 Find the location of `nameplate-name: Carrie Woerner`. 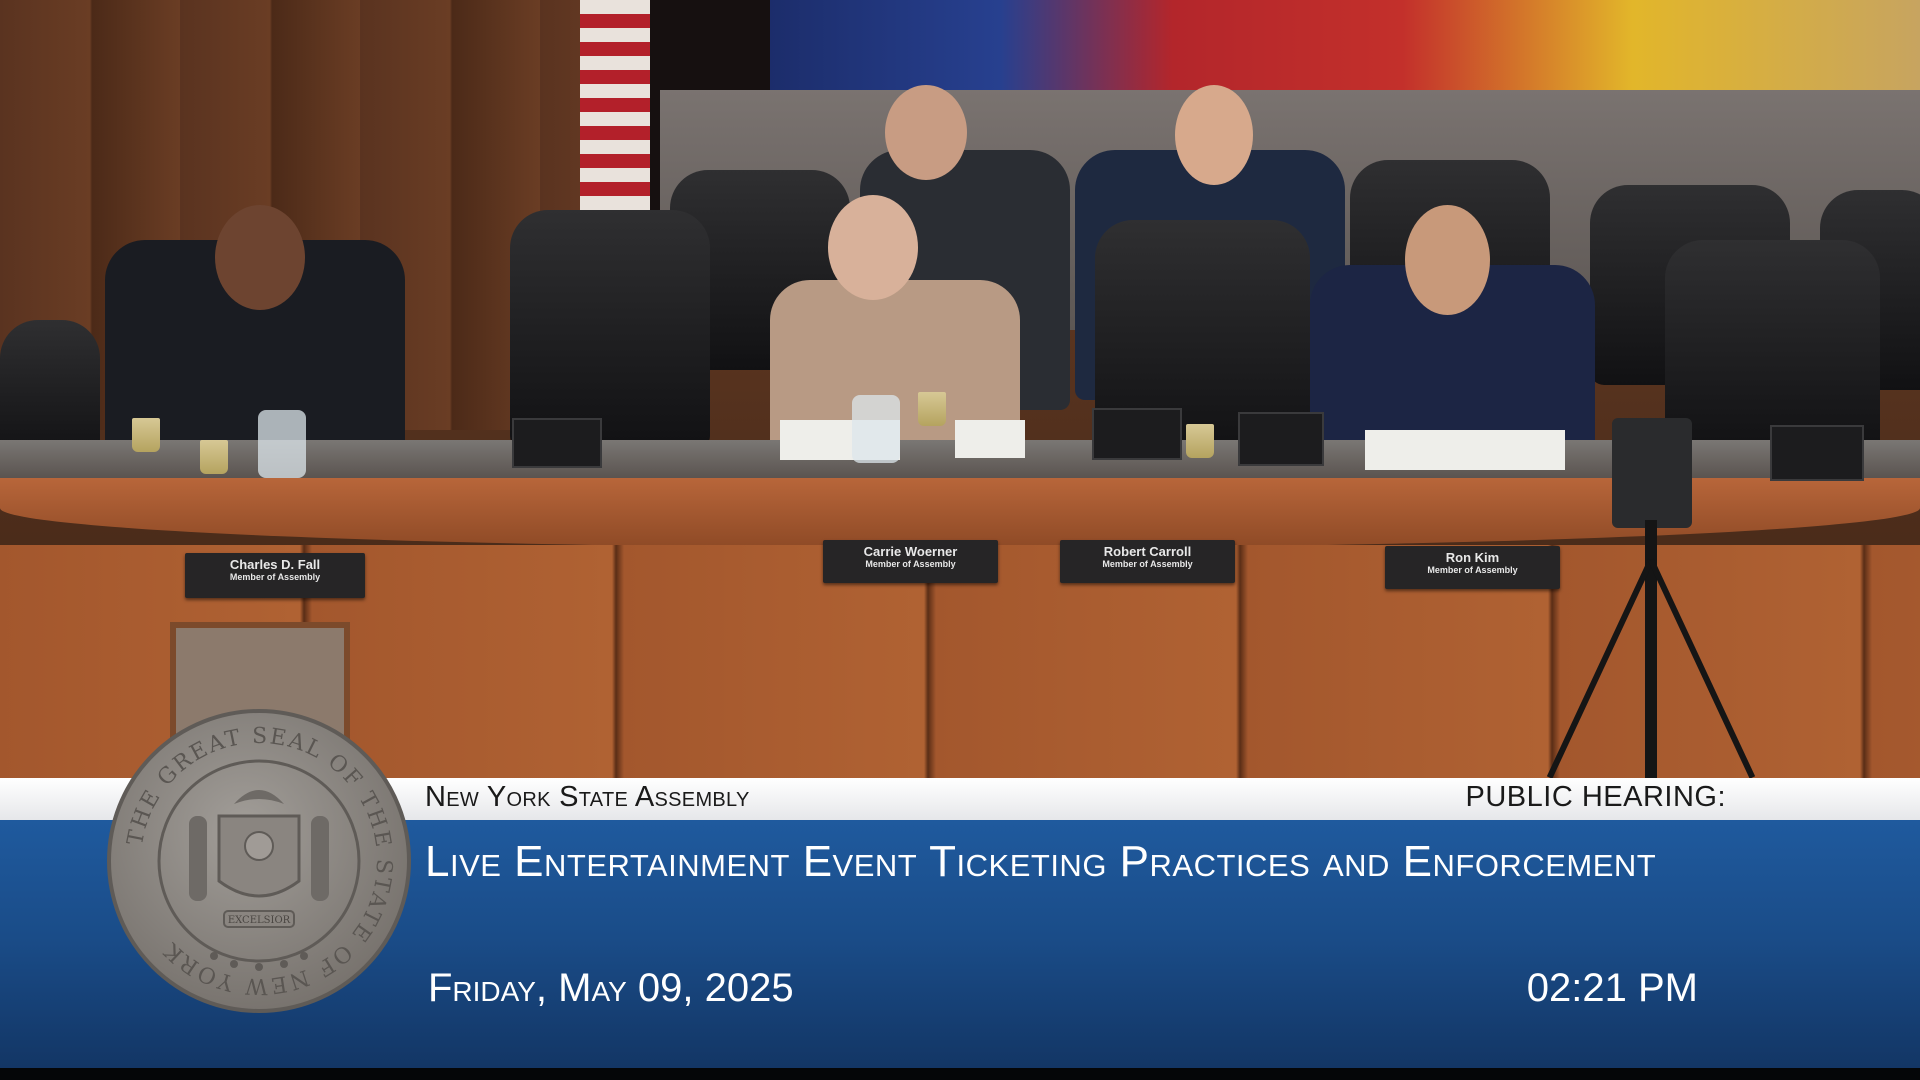

nameplate-name: Carrie Woerner is located at coordinates (910, 551).